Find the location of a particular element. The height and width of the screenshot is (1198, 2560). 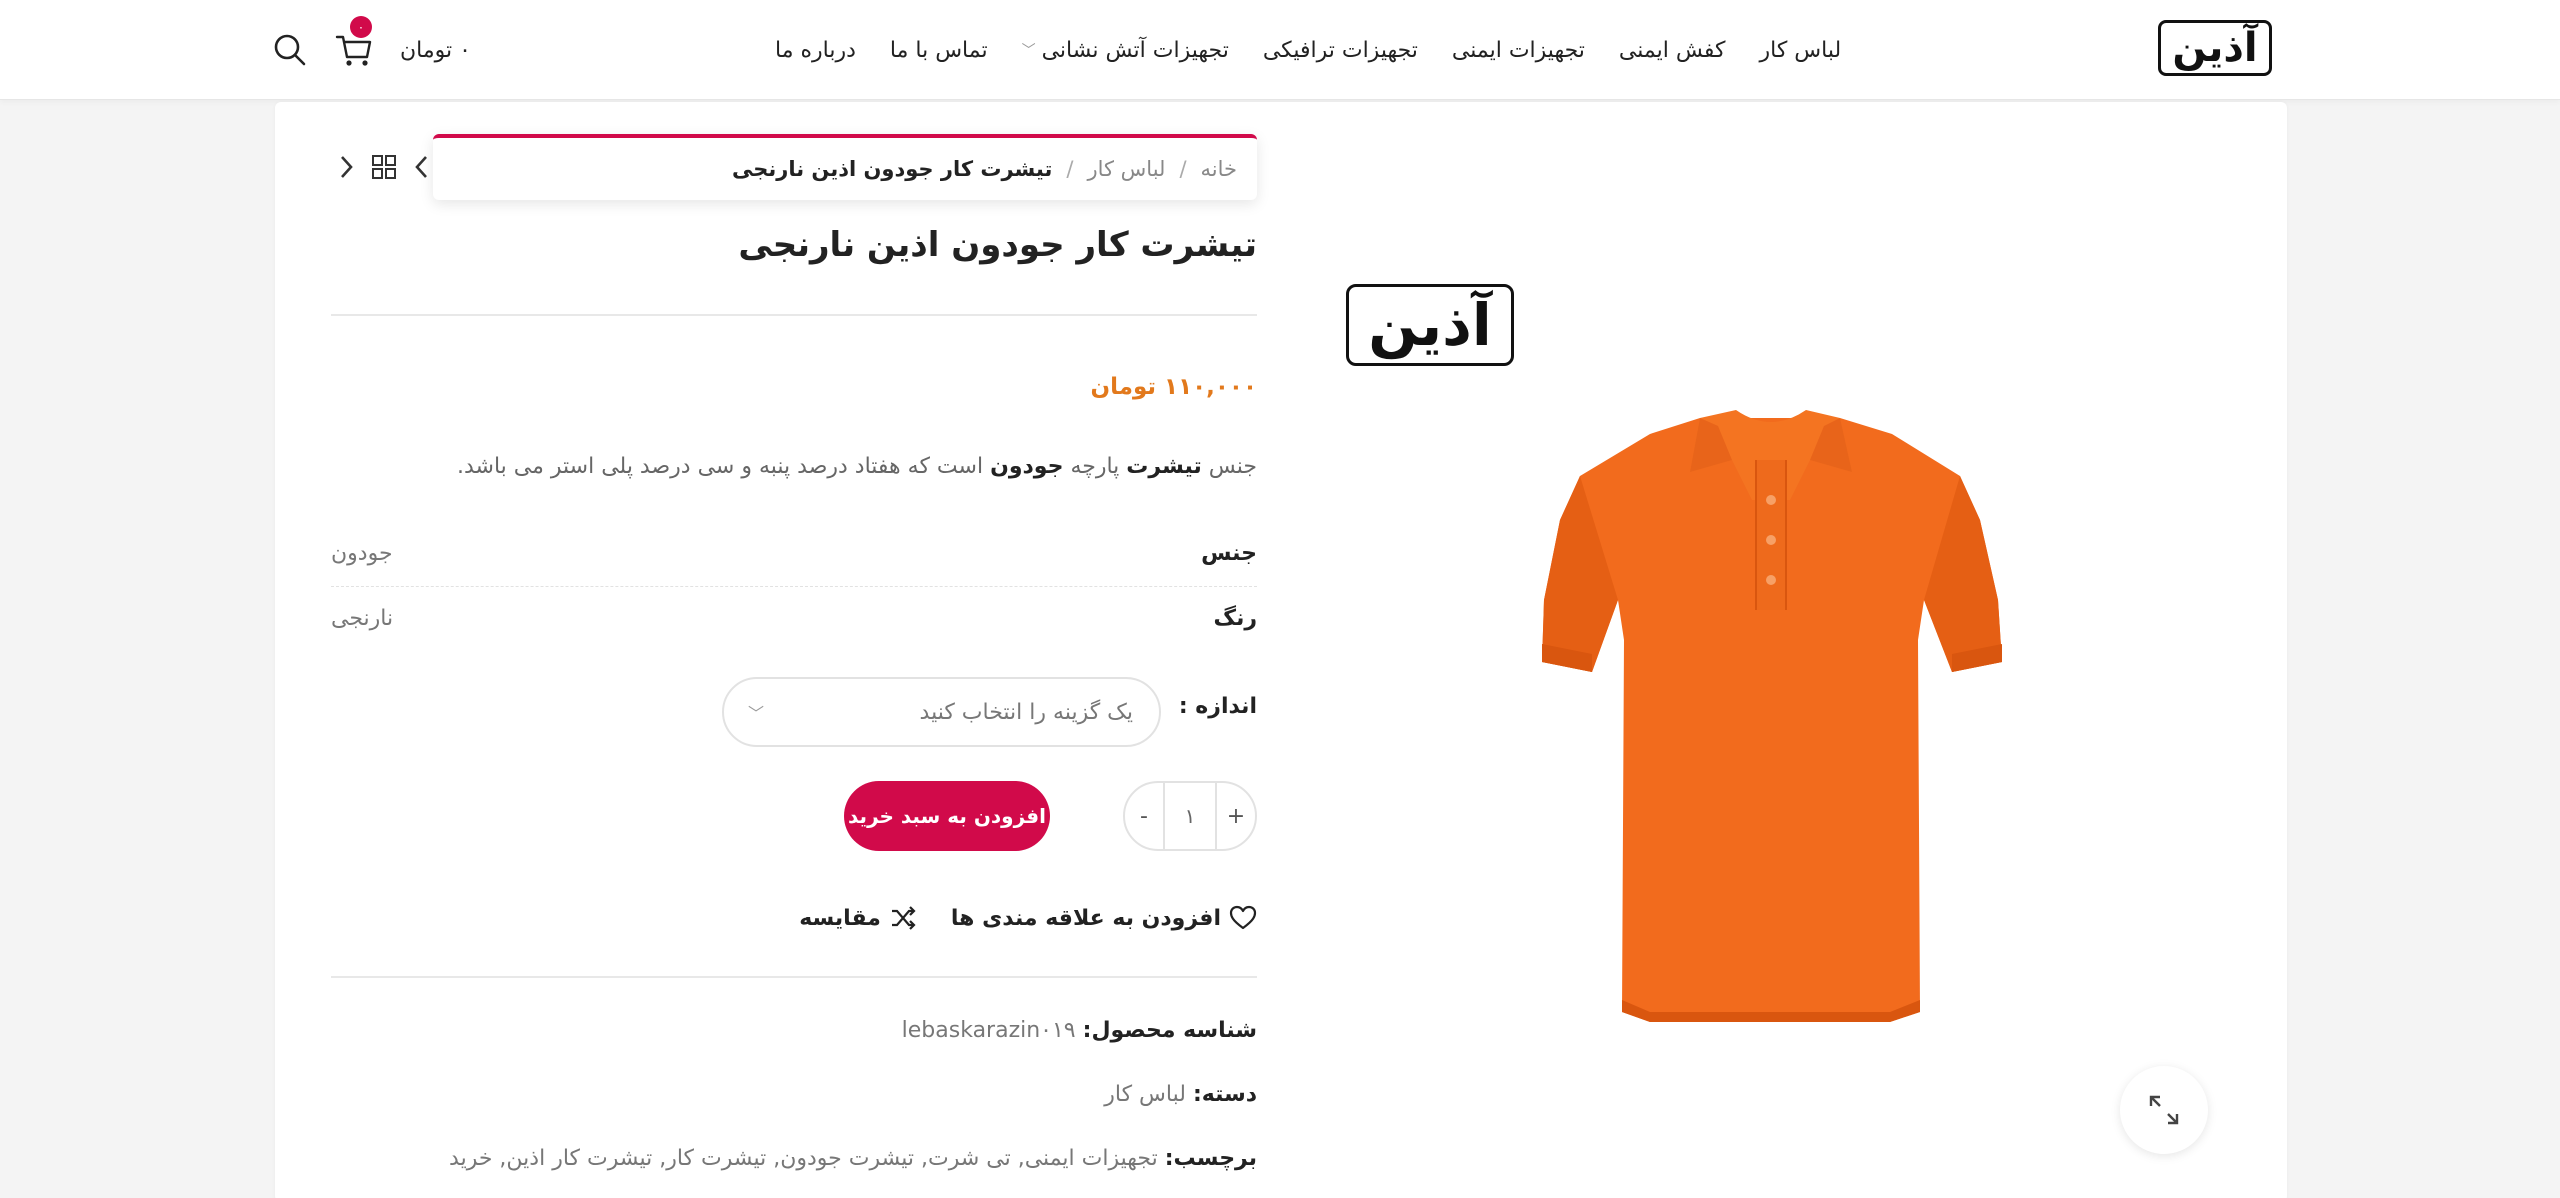

tags-label: برچسب: is located at coordinates (1210, 1158).